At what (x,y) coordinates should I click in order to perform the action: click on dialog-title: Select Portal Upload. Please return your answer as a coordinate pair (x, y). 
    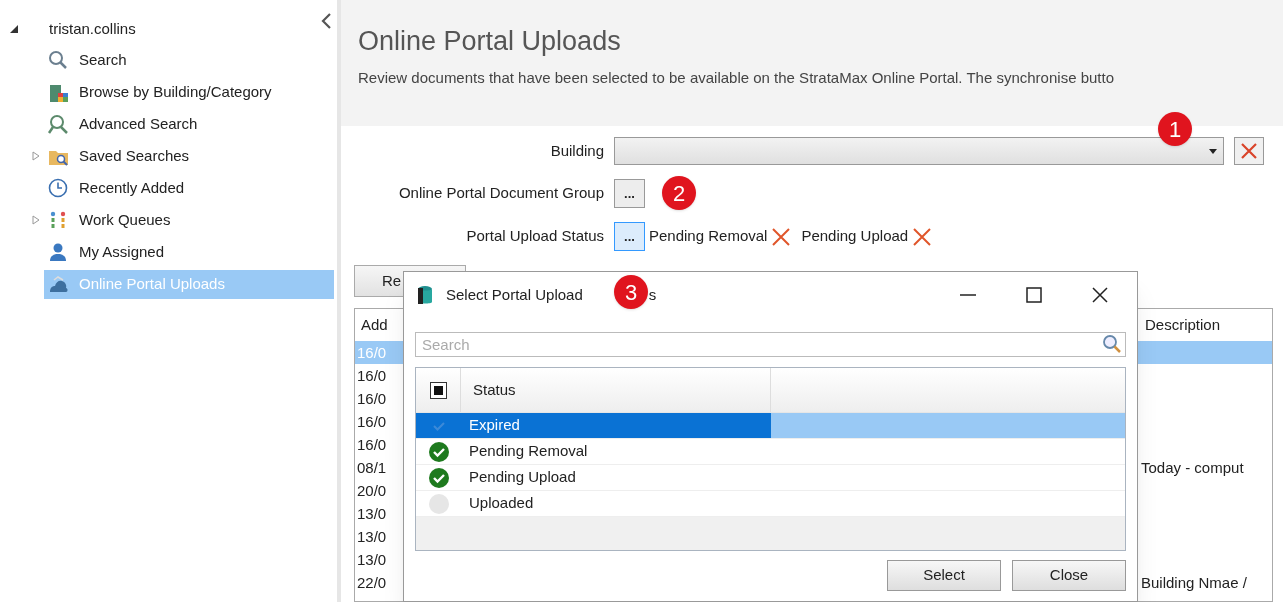
    Looking at the image, I should click on (514, 294).